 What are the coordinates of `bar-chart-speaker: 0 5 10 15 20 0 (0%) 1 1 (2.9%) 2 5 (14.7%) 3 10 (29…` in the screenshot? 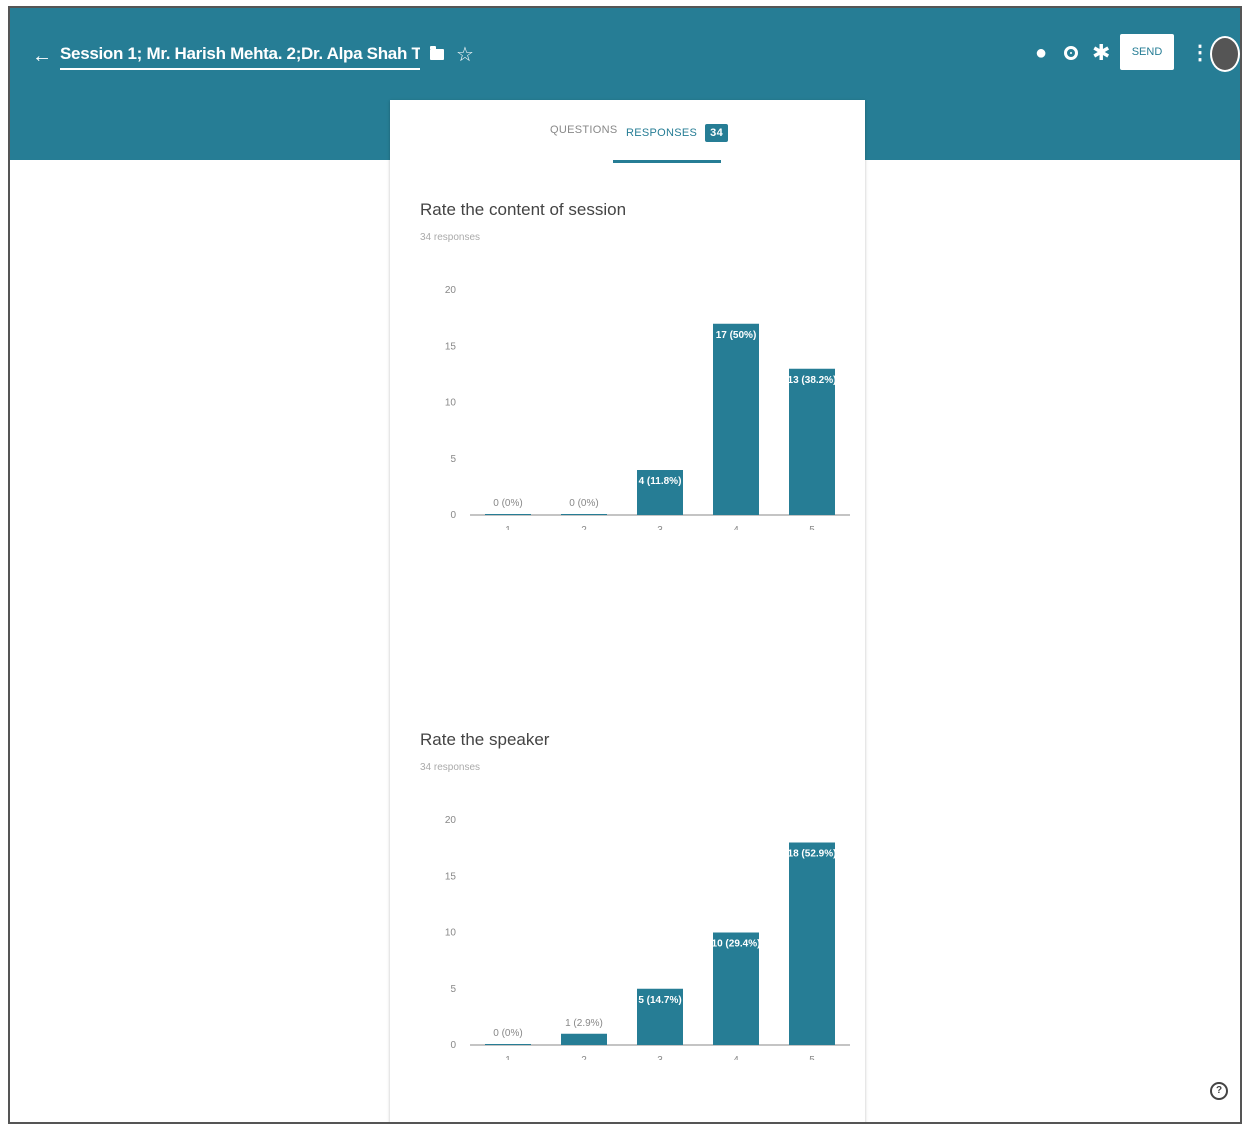 It's located at (647, 937).